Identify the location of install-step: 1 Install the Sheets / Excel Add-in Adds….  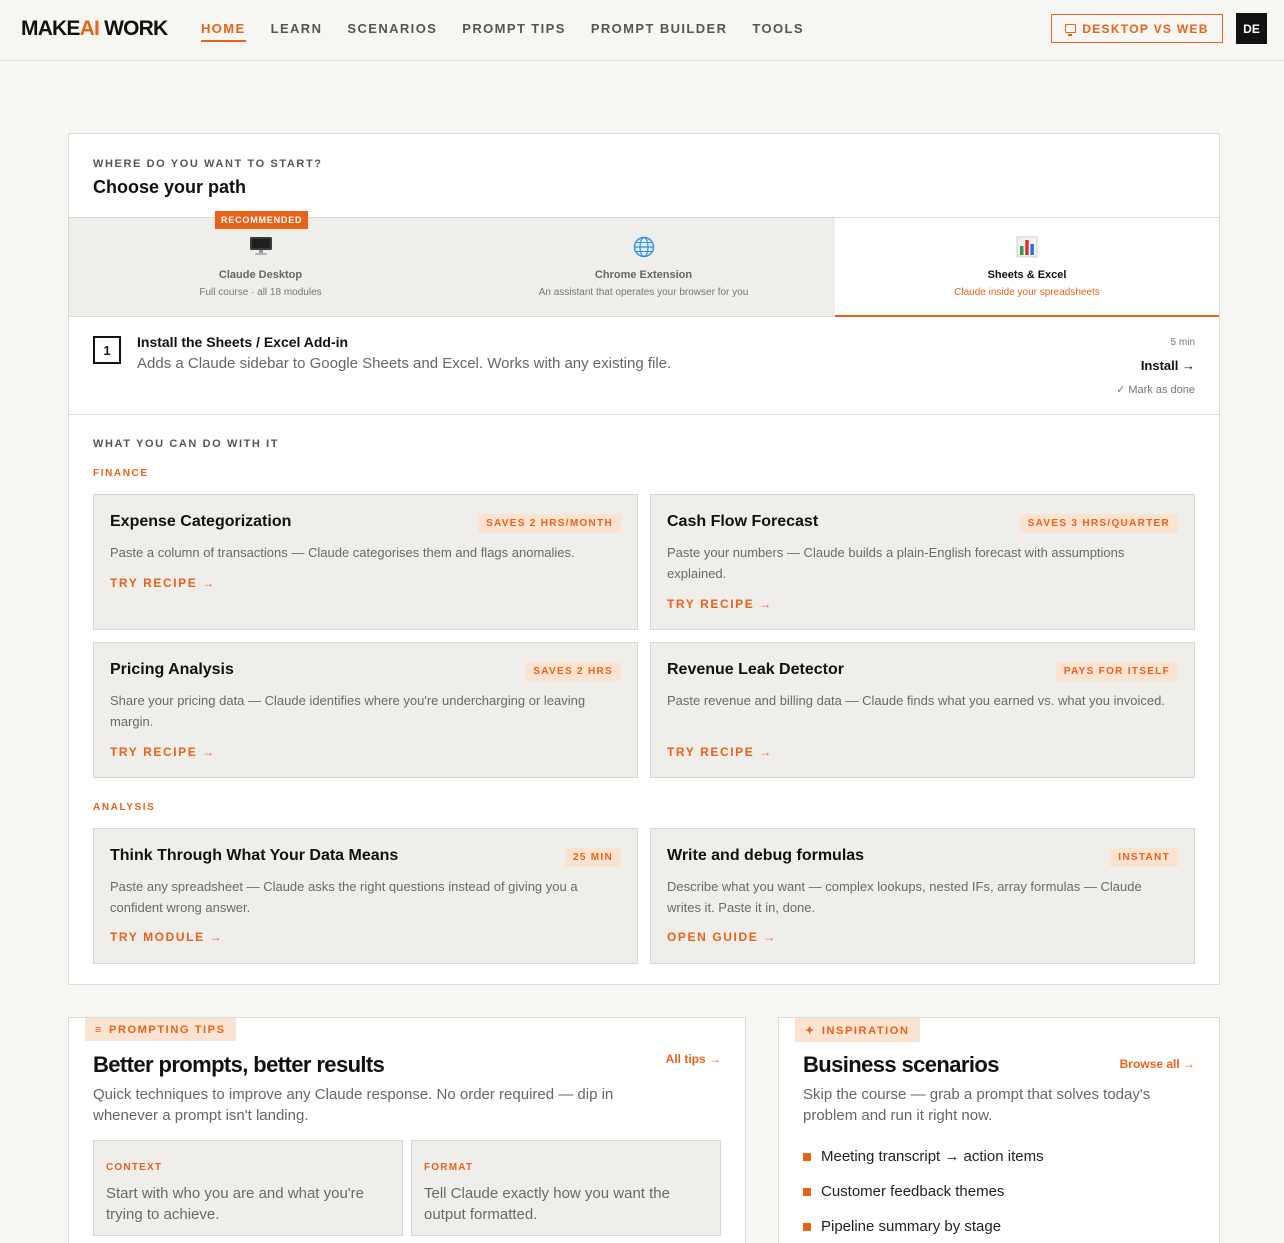
(644, 366).